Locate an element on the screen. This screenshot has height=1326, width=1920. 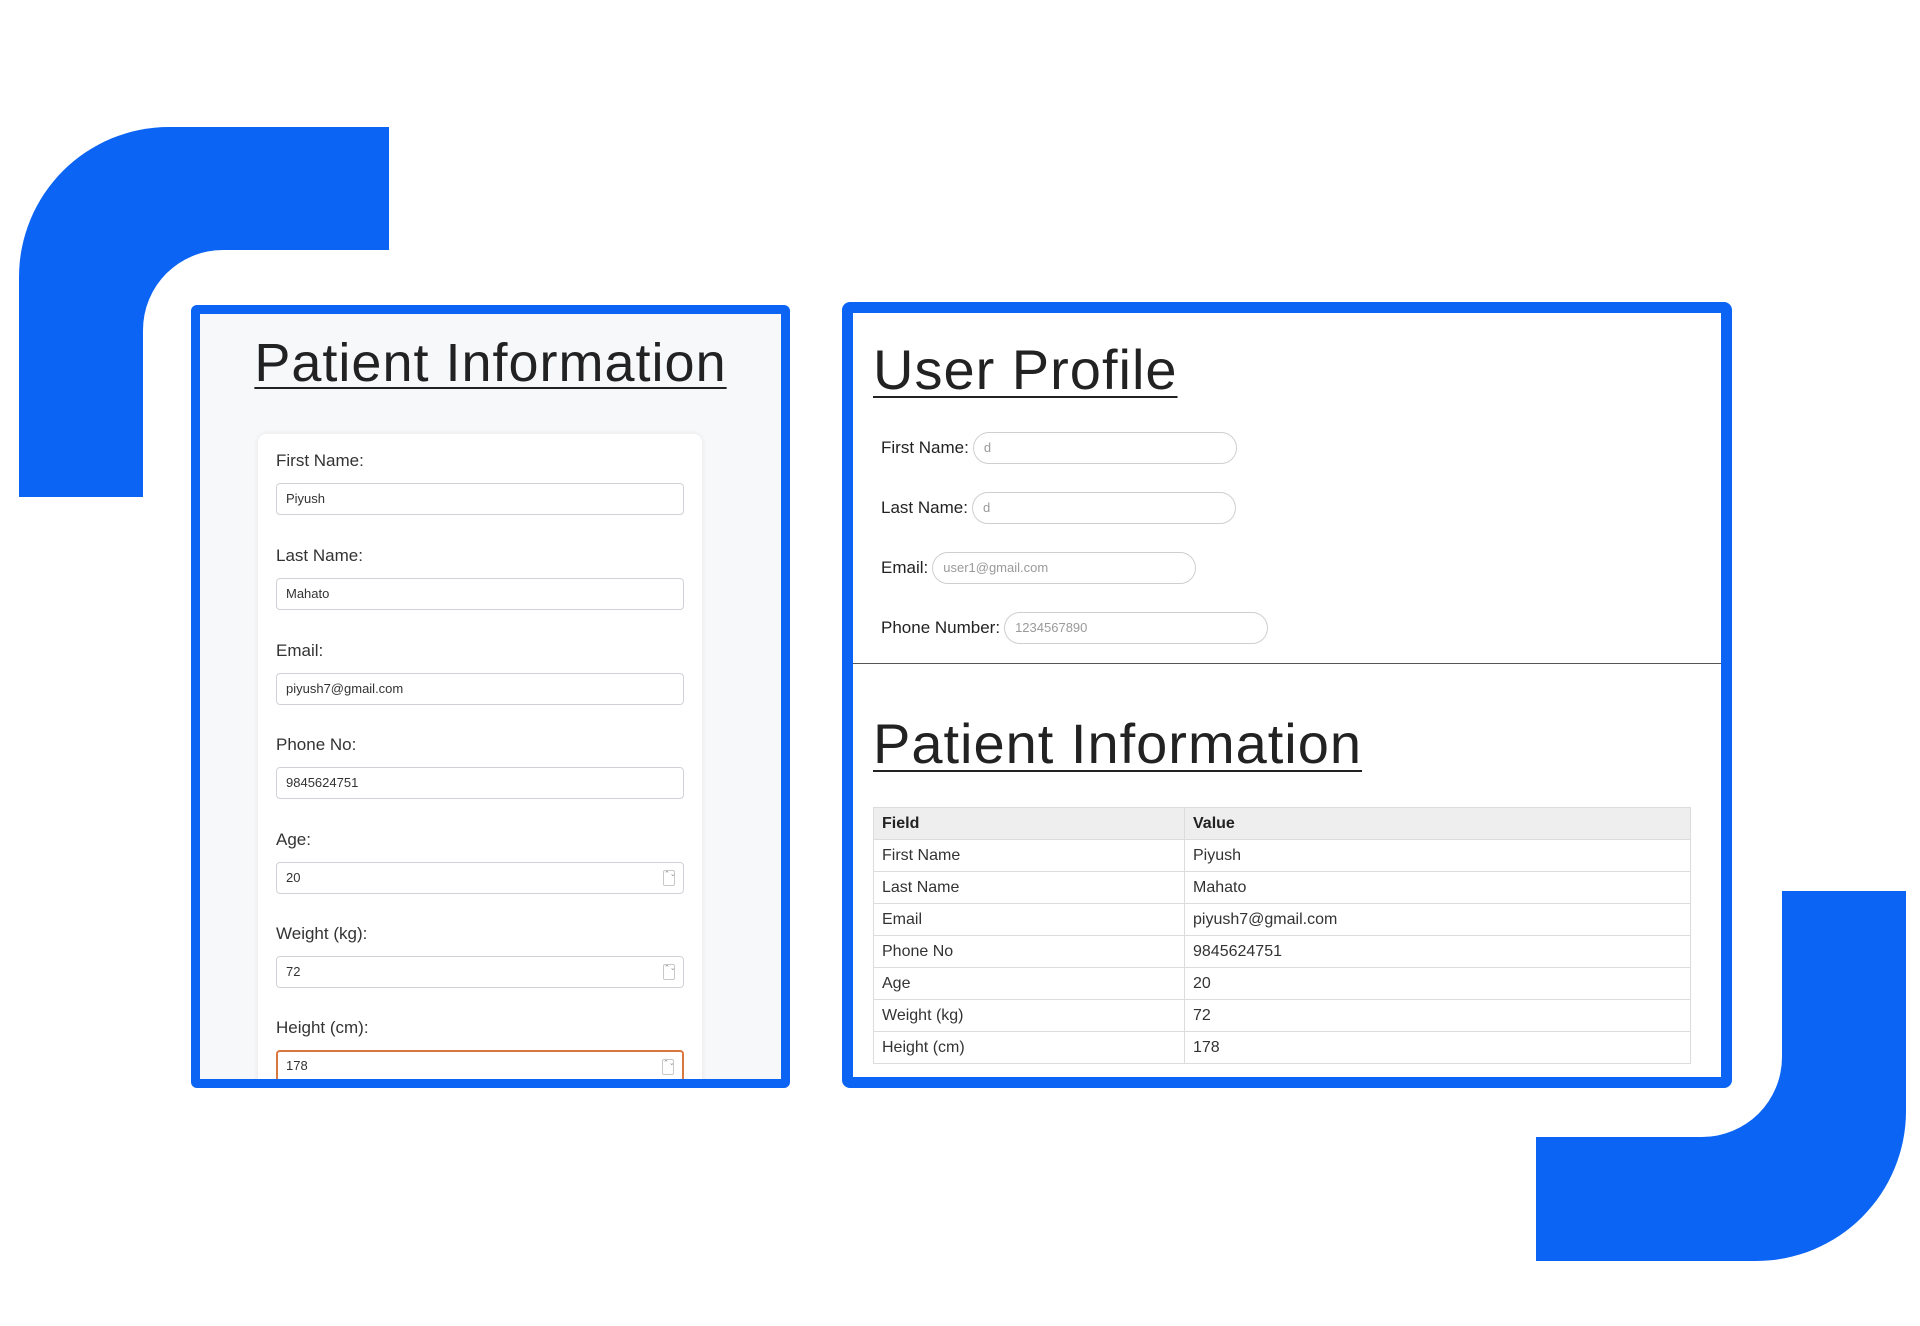
weight-label: Weight (kg): is located at coordinates (322, 933).